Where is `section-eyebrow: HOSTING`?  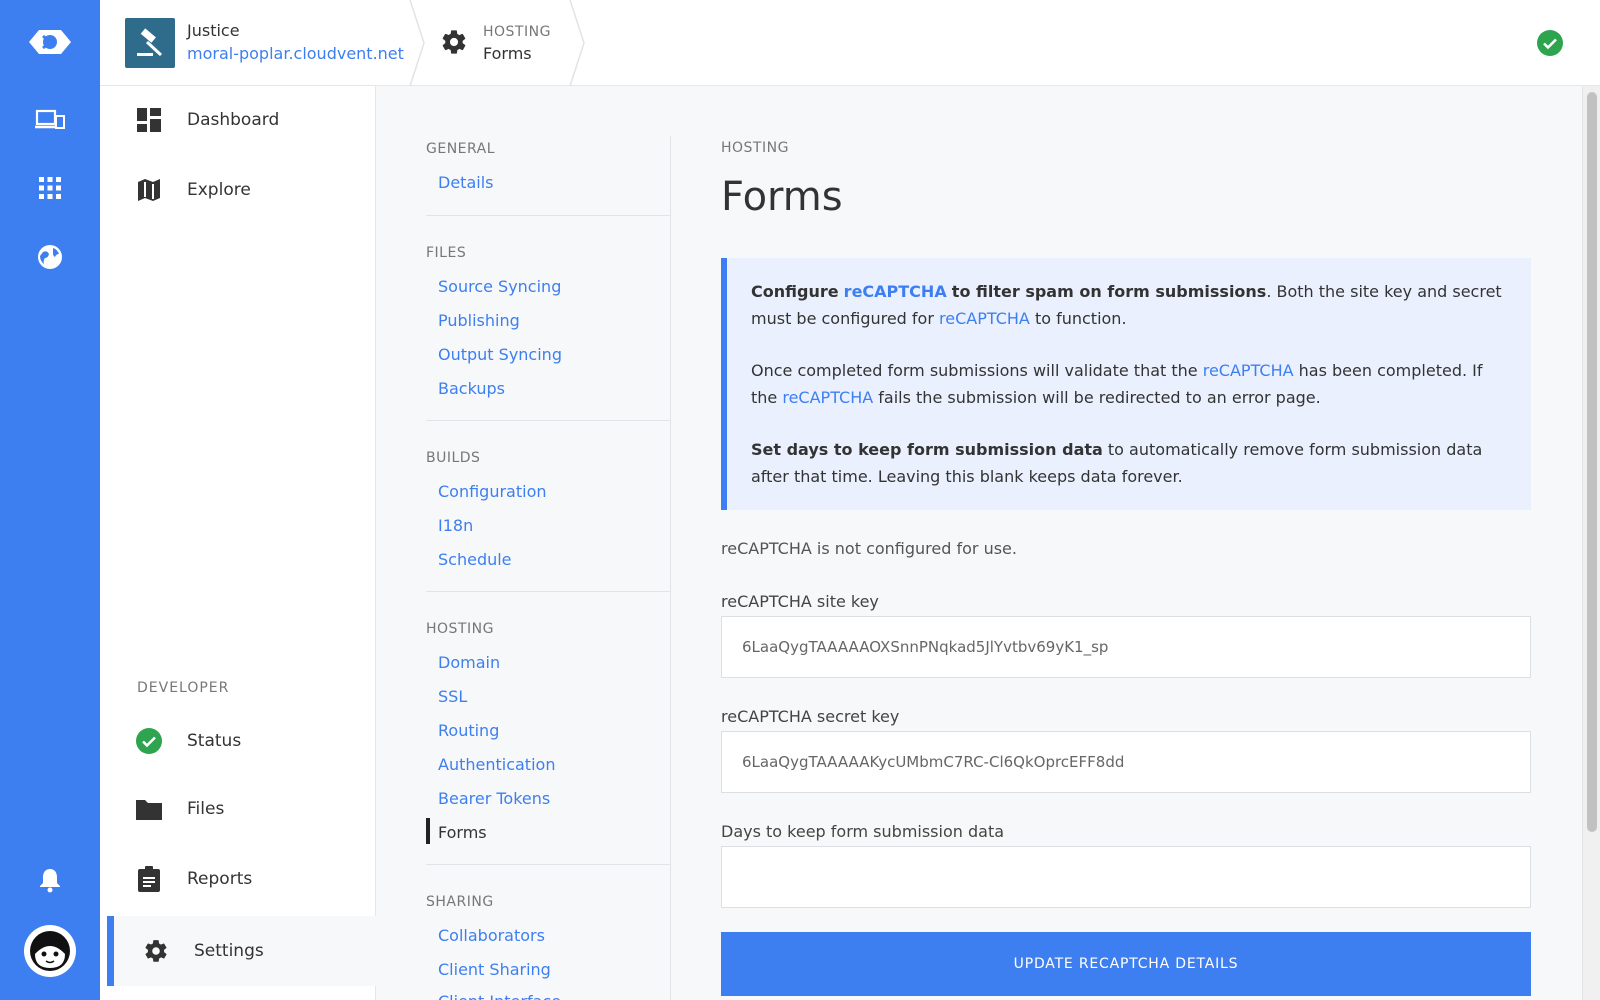
section-eyebrow: HOSTING is located at coordinates (755, 148).